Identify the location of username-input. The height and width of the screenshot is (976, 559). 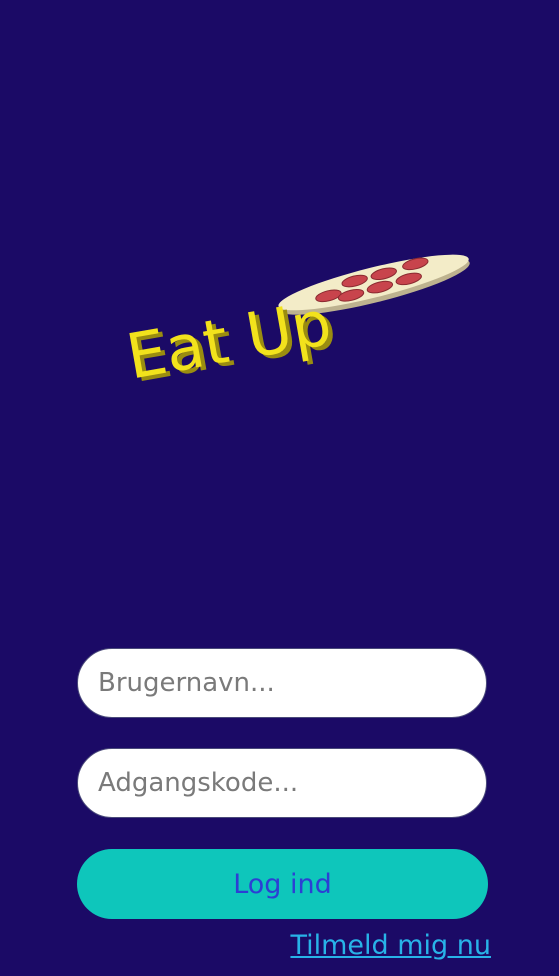
(282, 683).